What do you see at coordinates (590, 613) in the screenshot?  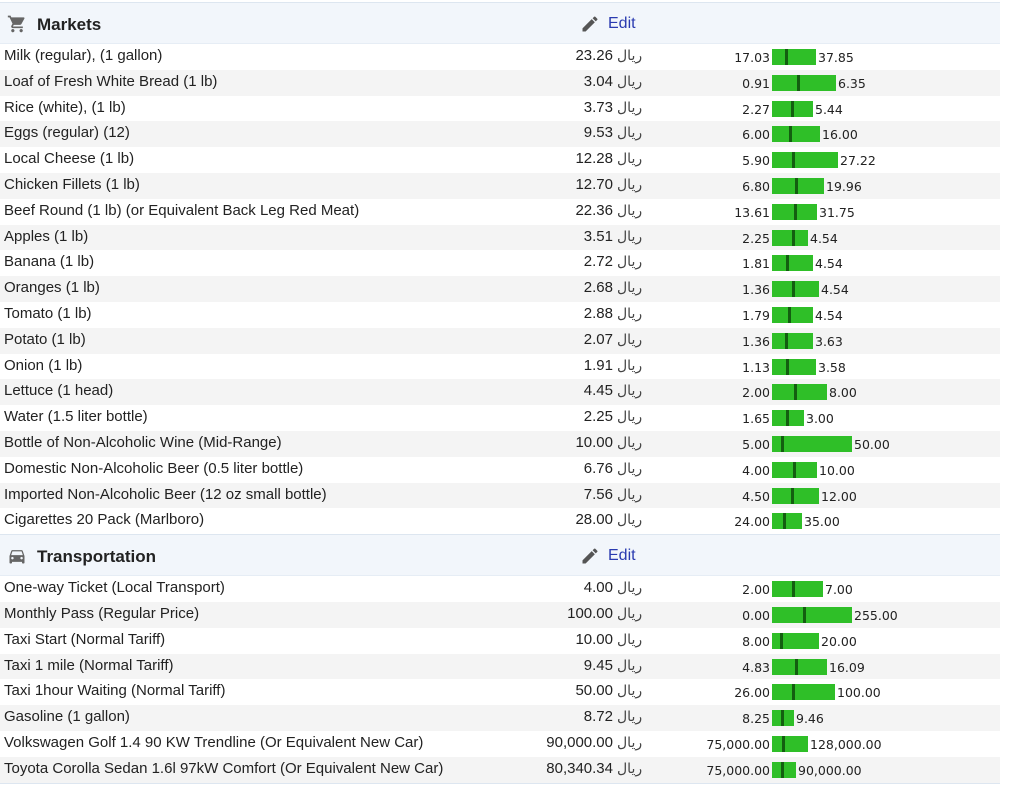 I see `item-price: 100.00` at bounding box center [590, 613].